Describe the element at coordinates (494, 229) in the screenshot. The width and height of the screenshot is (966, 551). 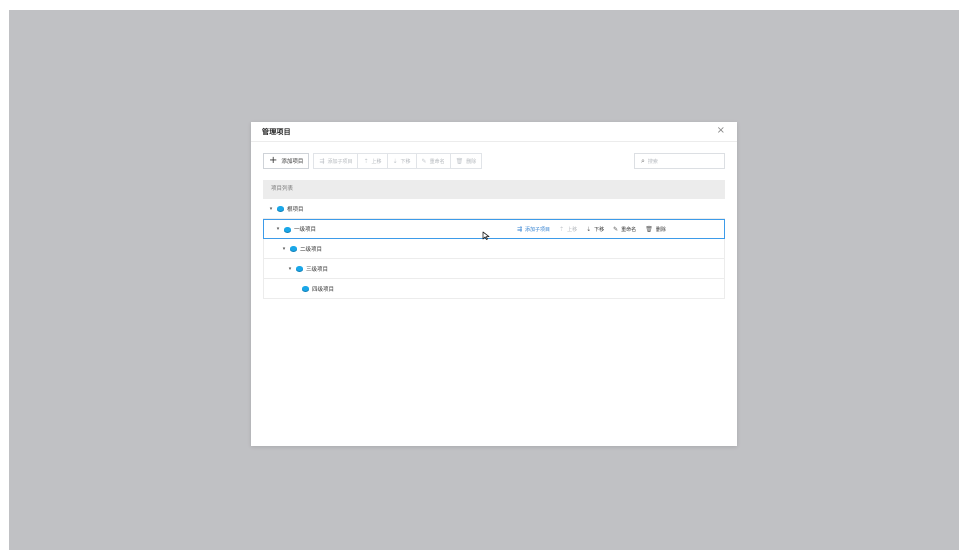
I see `tree-node-level1: ▾ 一级项目 ⇶ 添加子项目 ⇡ 上移 ⇣ 下移 ✎ 重命名 🗑 删除` at that location.